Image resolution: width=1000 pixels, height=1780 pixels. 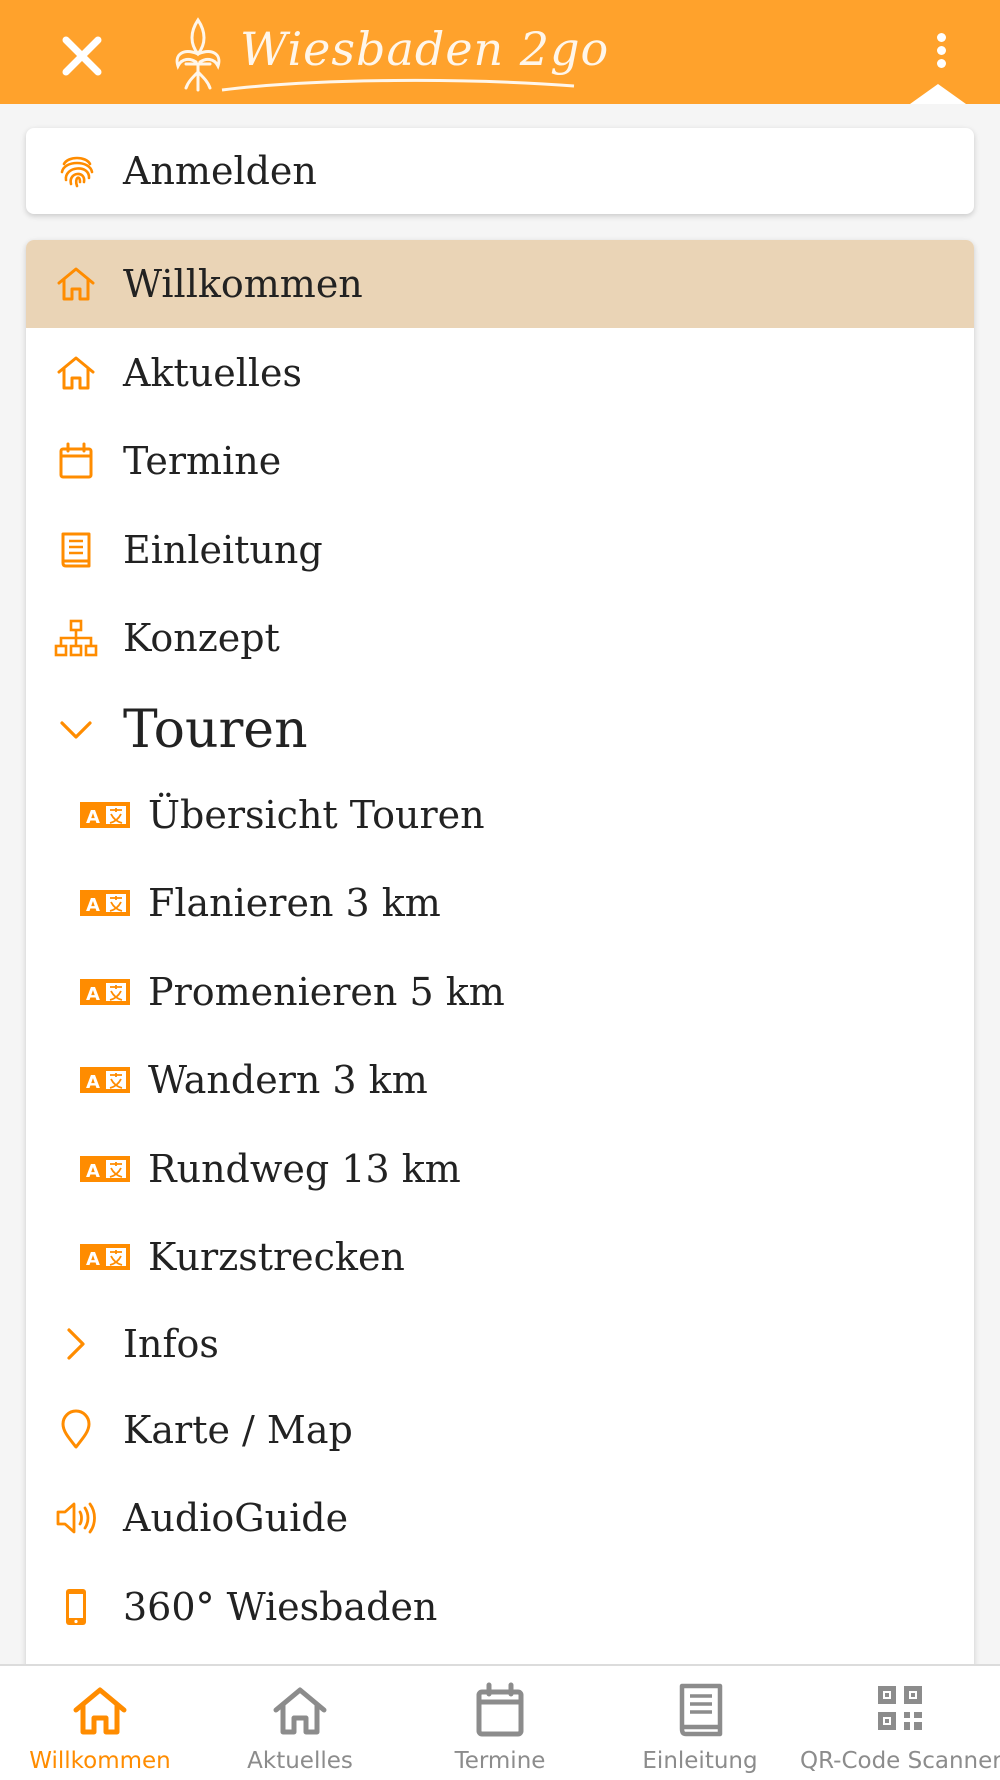 I want to click on tab-label: Termine, so click(x=500, y=1761).